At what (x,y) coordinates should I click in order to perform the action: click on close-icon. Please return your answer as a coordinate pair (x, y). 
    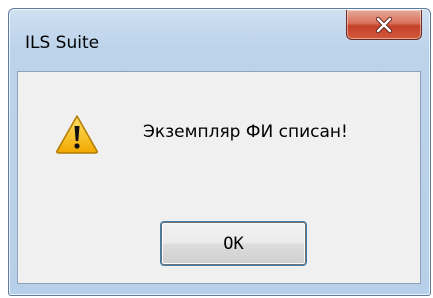
    Looking at the image, I should click on (384, 24).